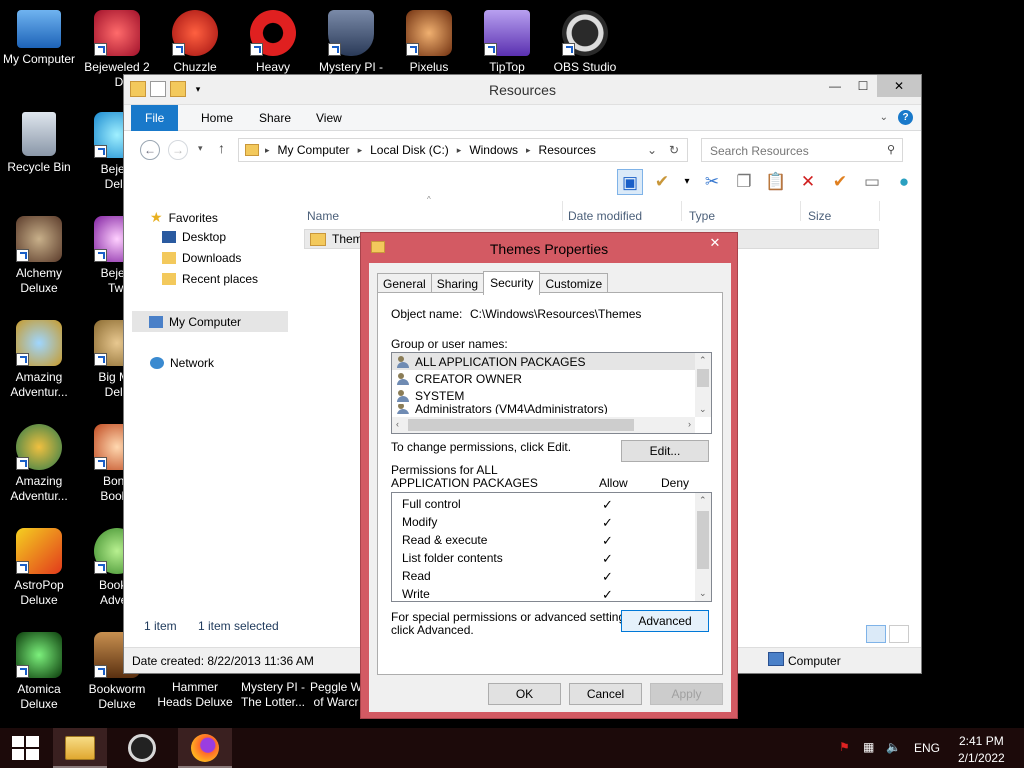 This screenshot has width=1024, height=768. Describe the element at coordinates (904, 182) in the screenshot. I see `globe-icon: ●` at that location.